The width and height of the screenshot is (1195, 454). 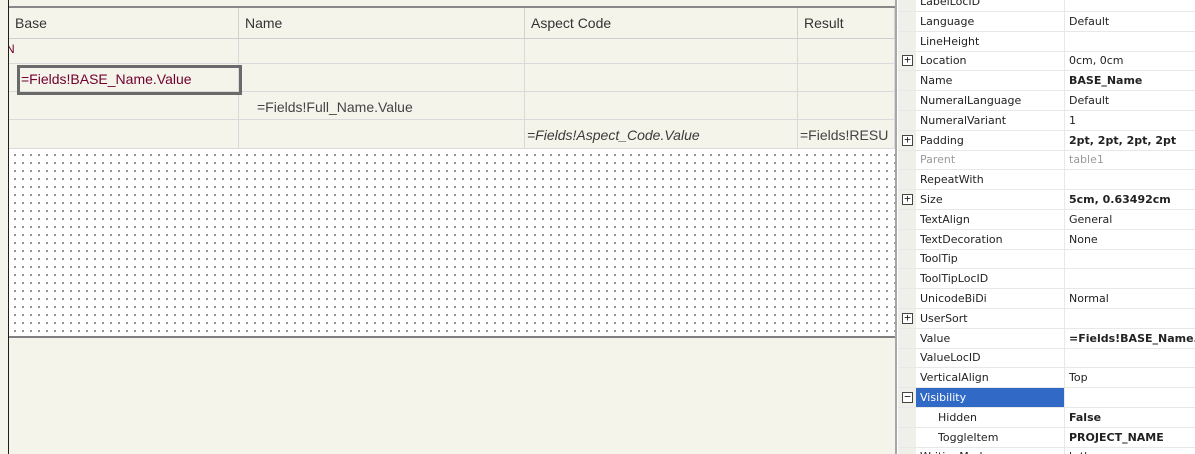 I want to click on property-row: + Padding 2pt, 2pt, 2pt, 2pt, so click(x=1046, y=140).